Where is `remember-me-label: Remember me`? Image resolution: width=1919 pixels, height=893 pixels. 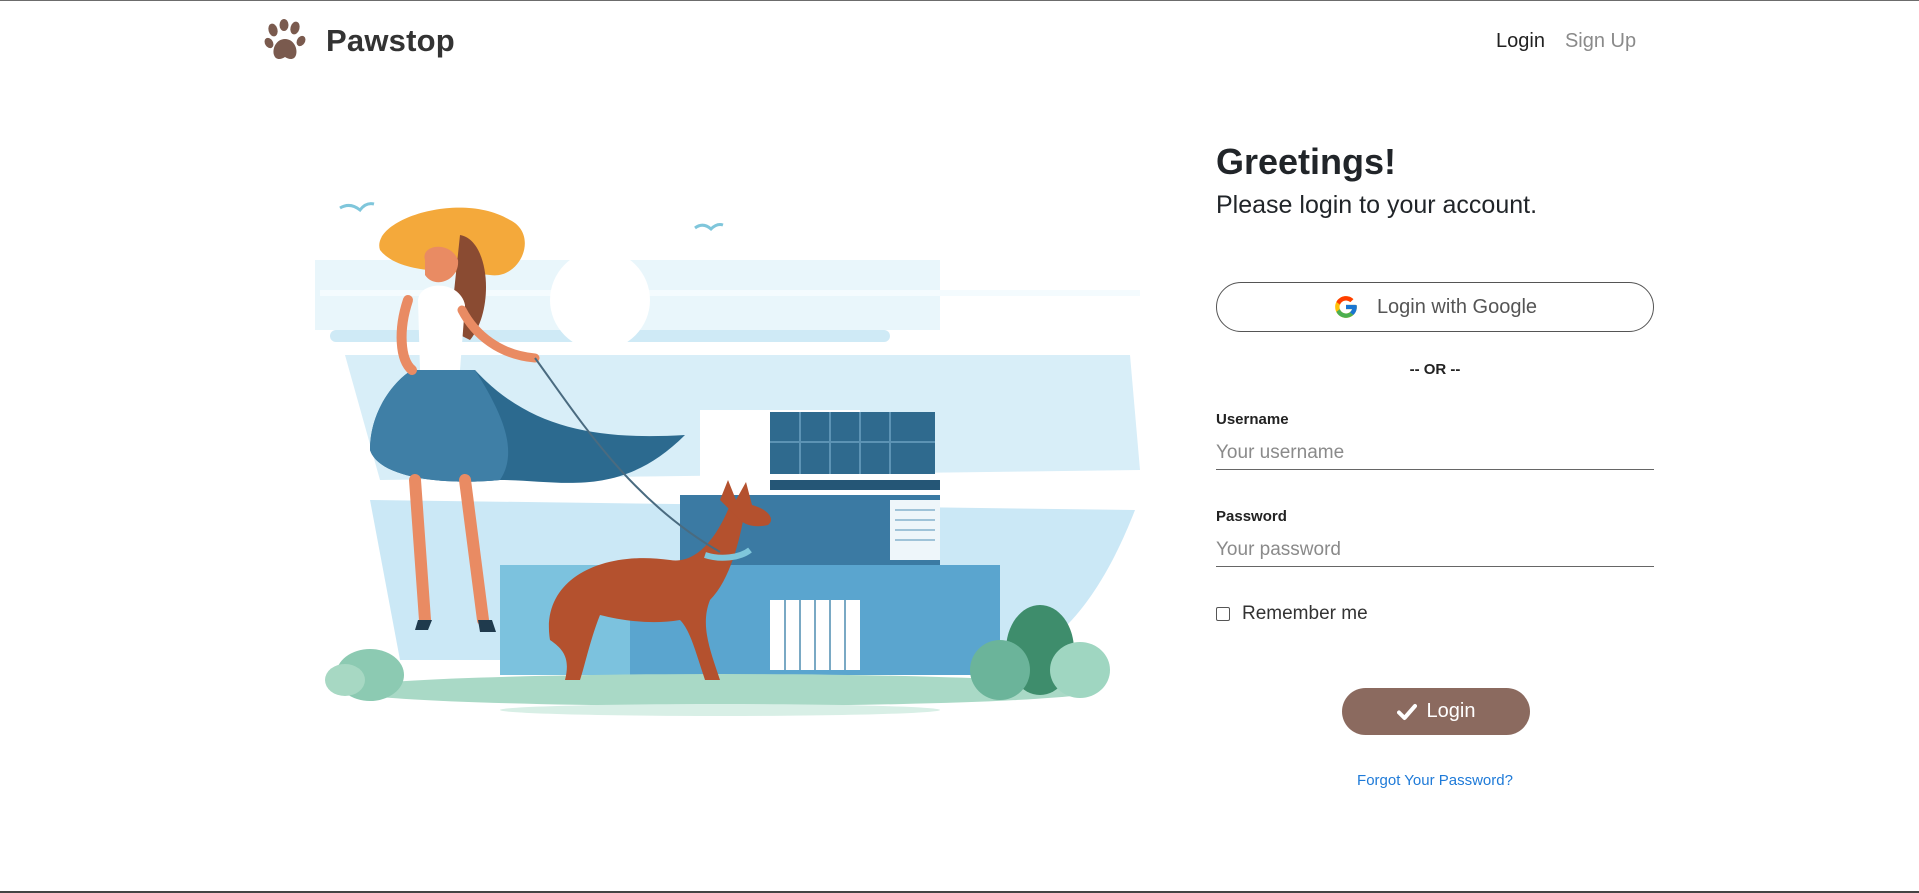
remember-me-label: Remember me is located at coordinates (1305, 613).